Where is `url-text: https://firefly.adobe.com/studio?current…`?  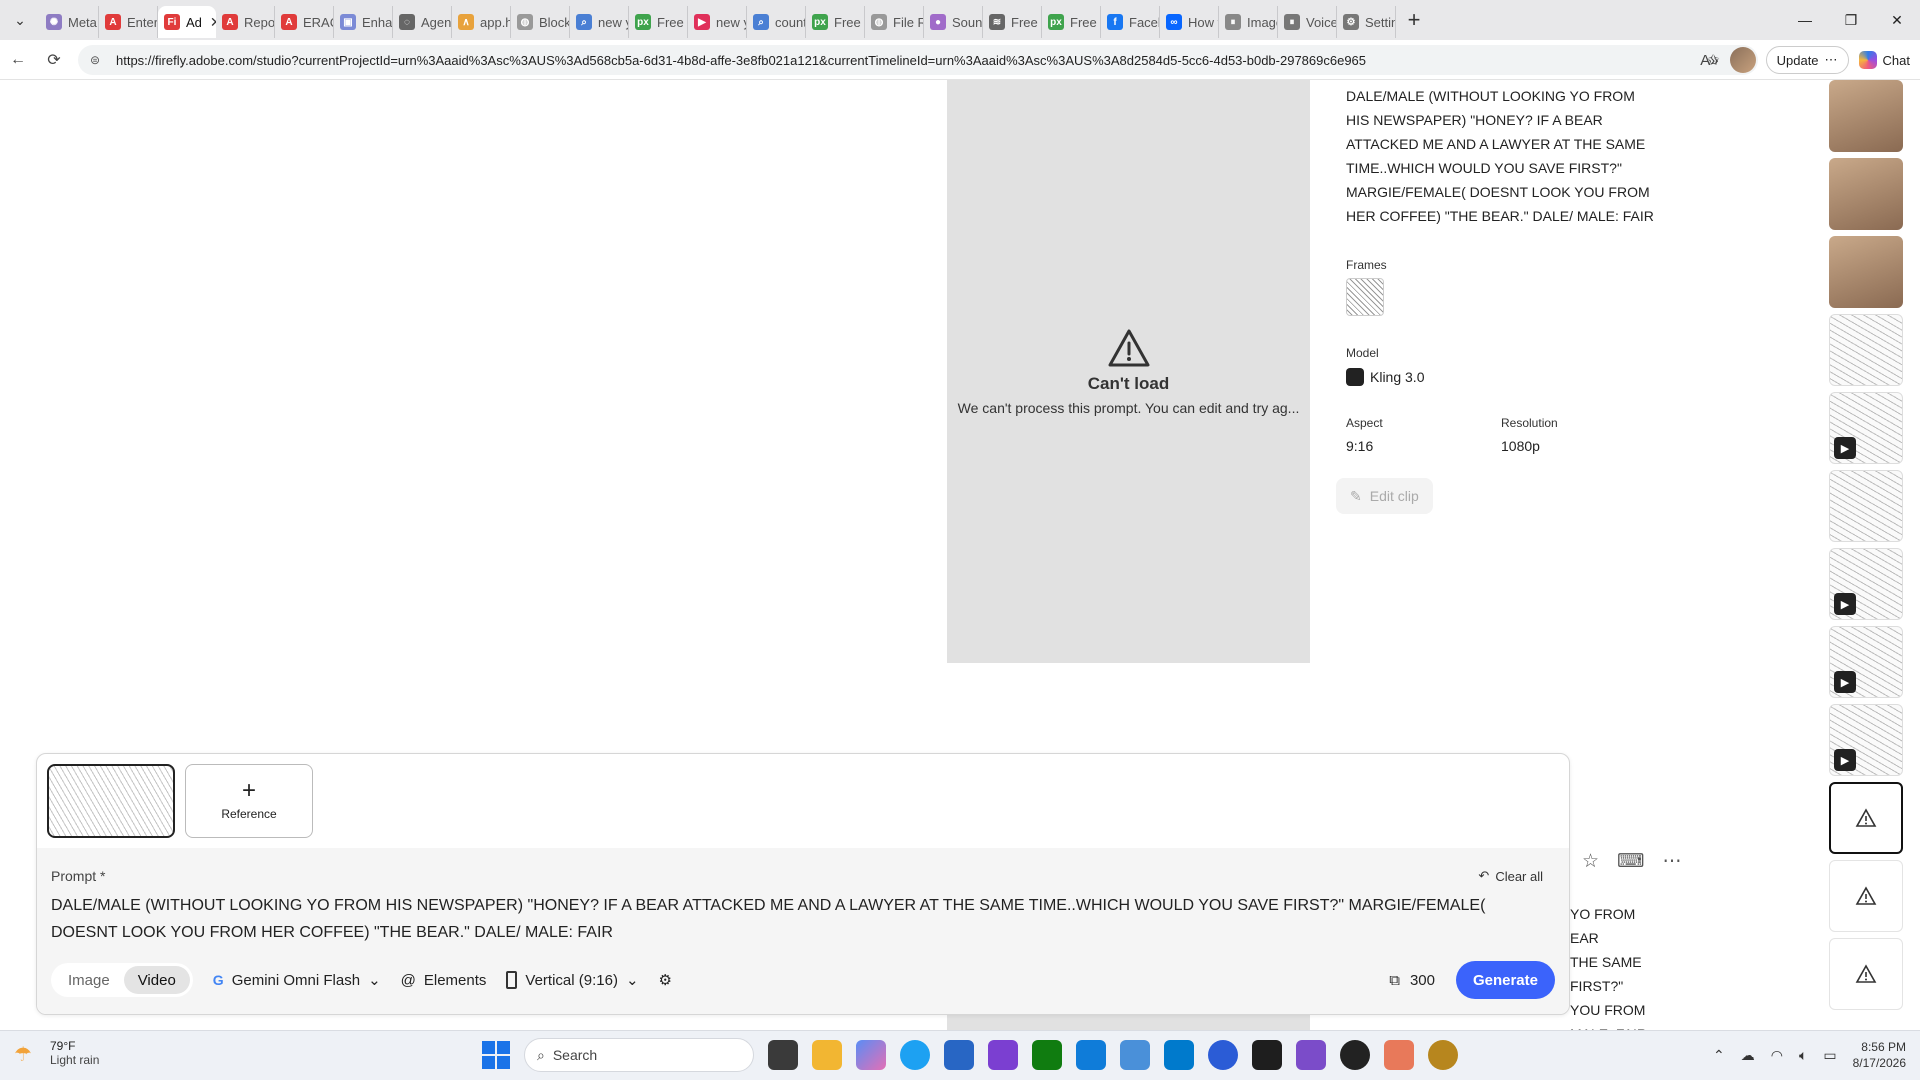 url-text: https://firefly.adobe.com/studio?current… is located at coordinates (741, 60).